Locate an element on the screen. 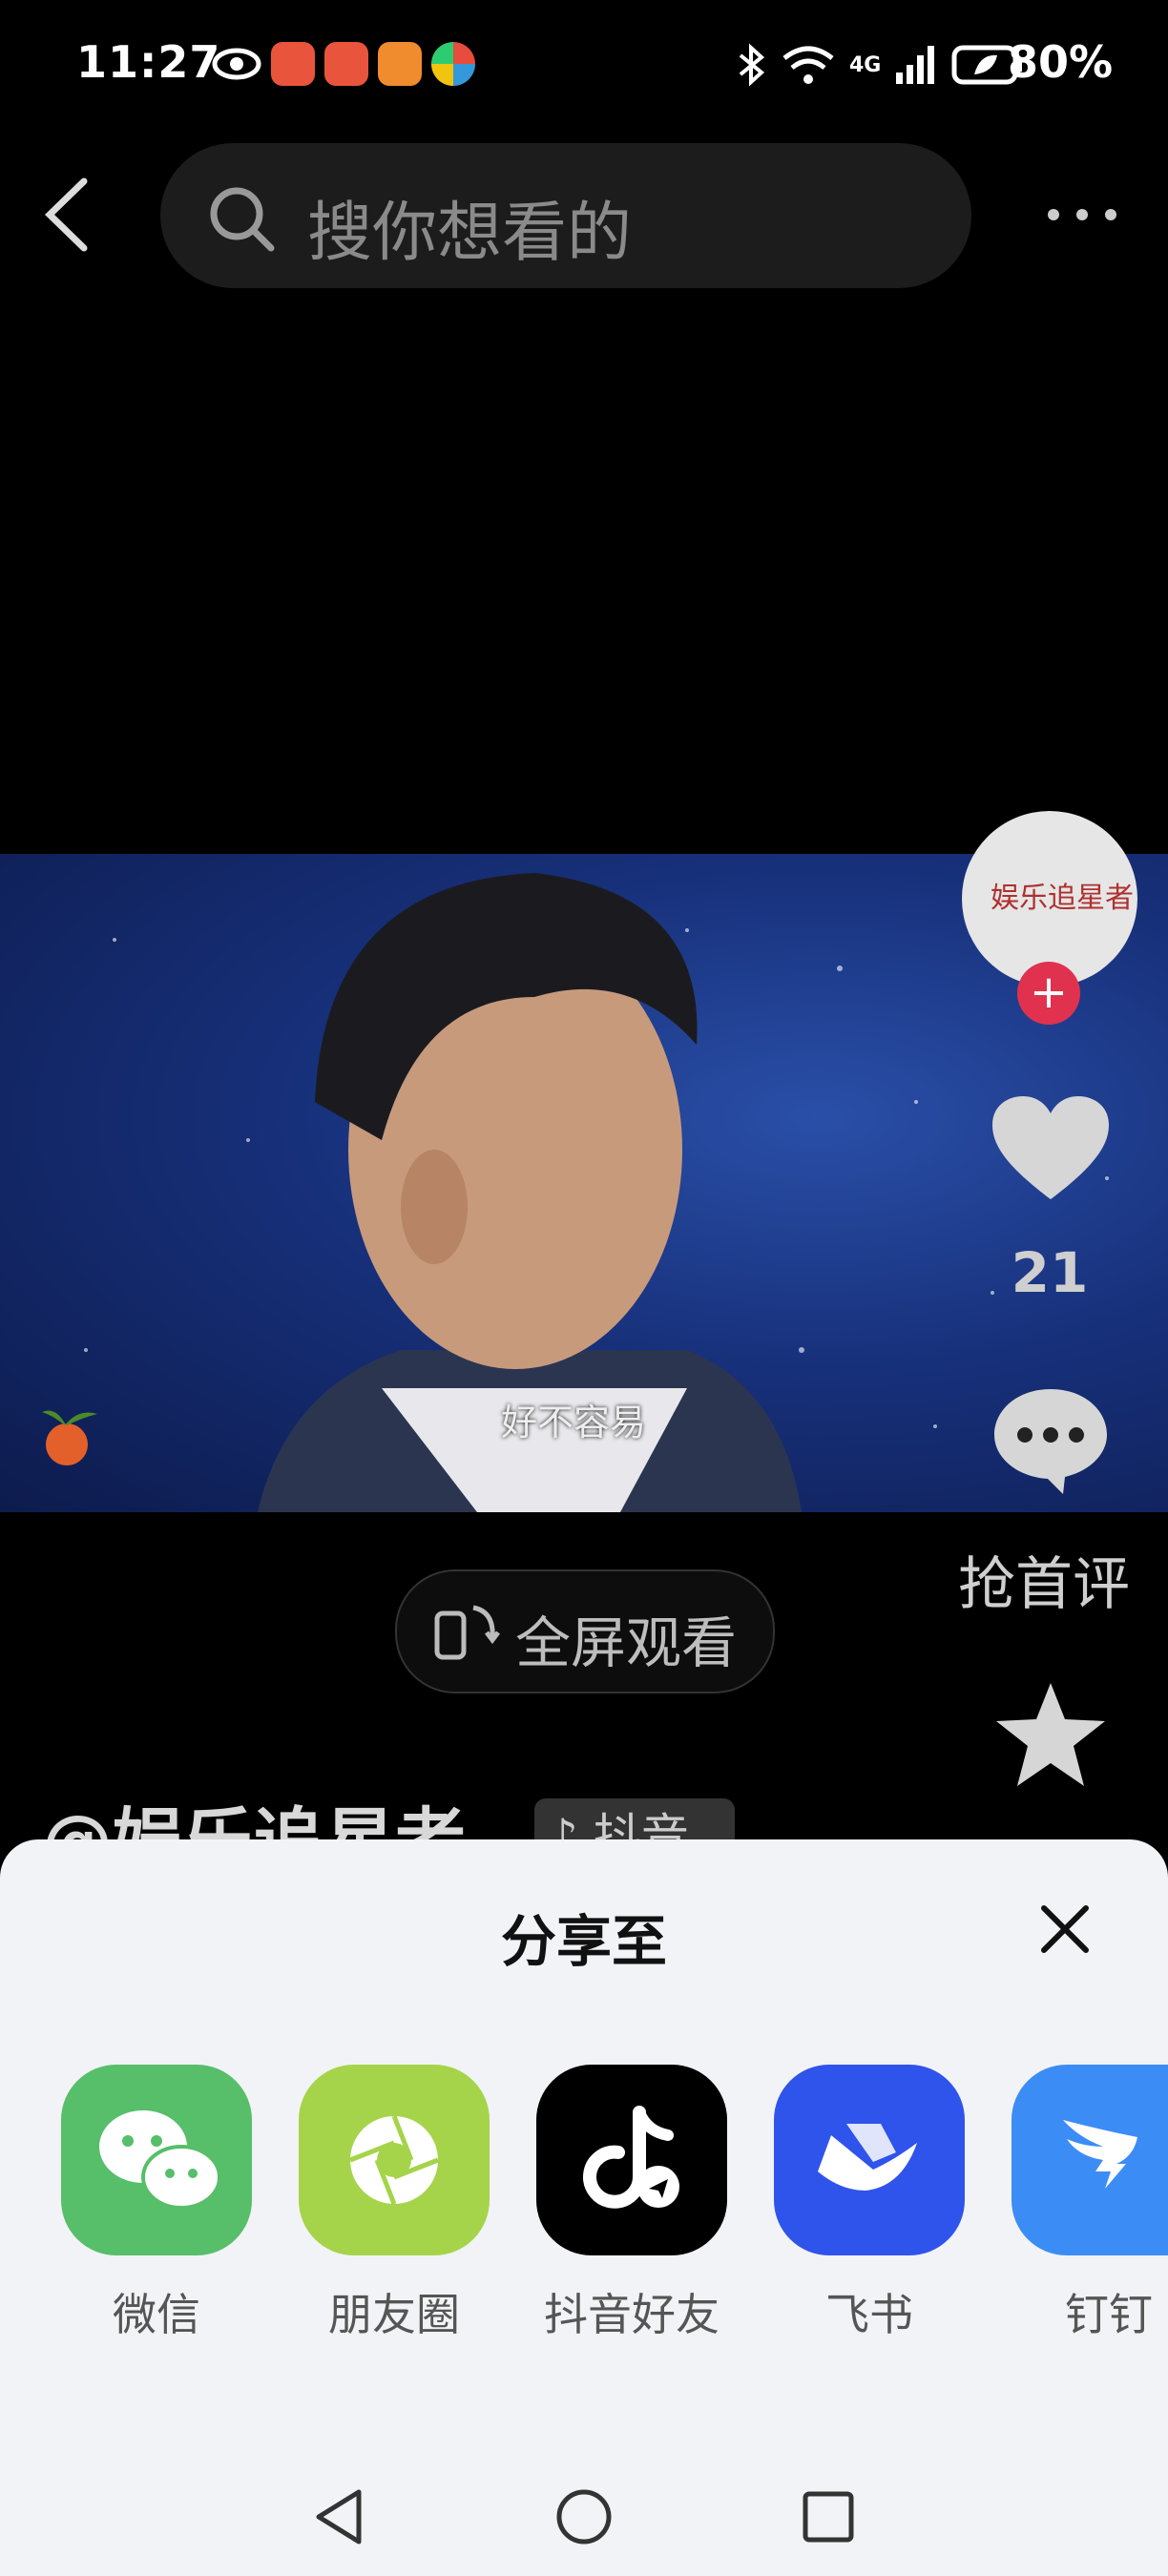  search-bar: 搜你想看的 is located at coordinates (565, 215).